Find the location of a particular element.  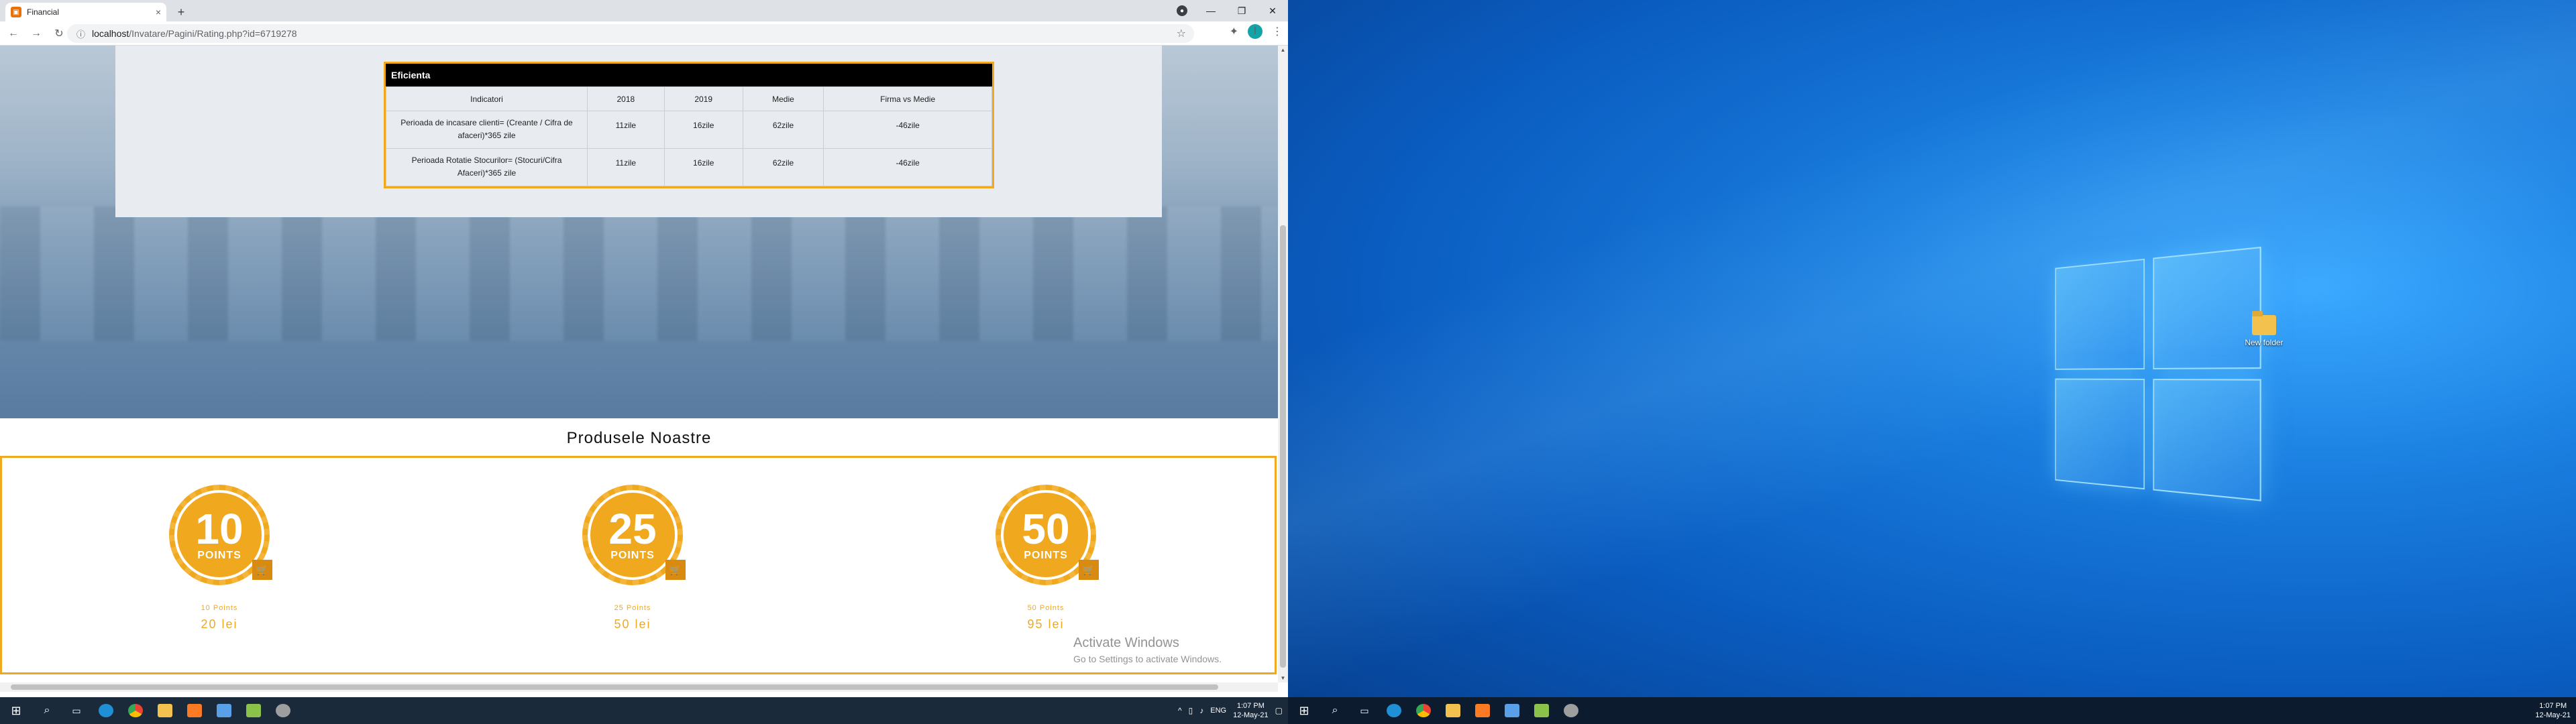

browser-tab: ▣ Financial × is located at coordinates (85, 12).